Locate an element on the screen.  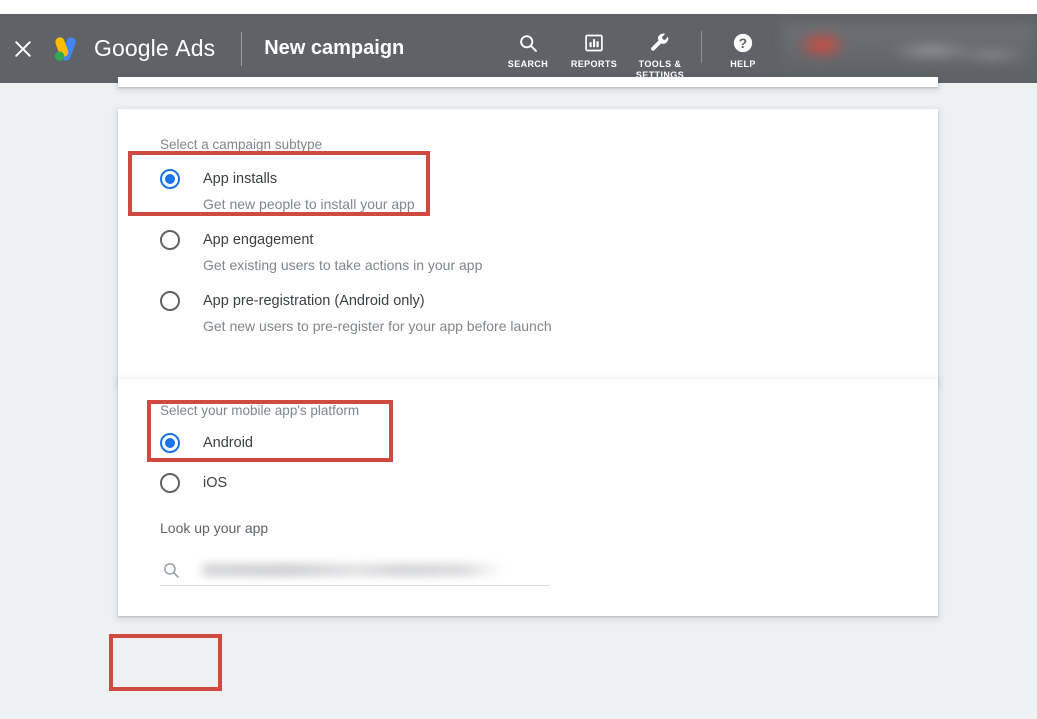
brand-ads: Ads is located at coordinates (195, 48).